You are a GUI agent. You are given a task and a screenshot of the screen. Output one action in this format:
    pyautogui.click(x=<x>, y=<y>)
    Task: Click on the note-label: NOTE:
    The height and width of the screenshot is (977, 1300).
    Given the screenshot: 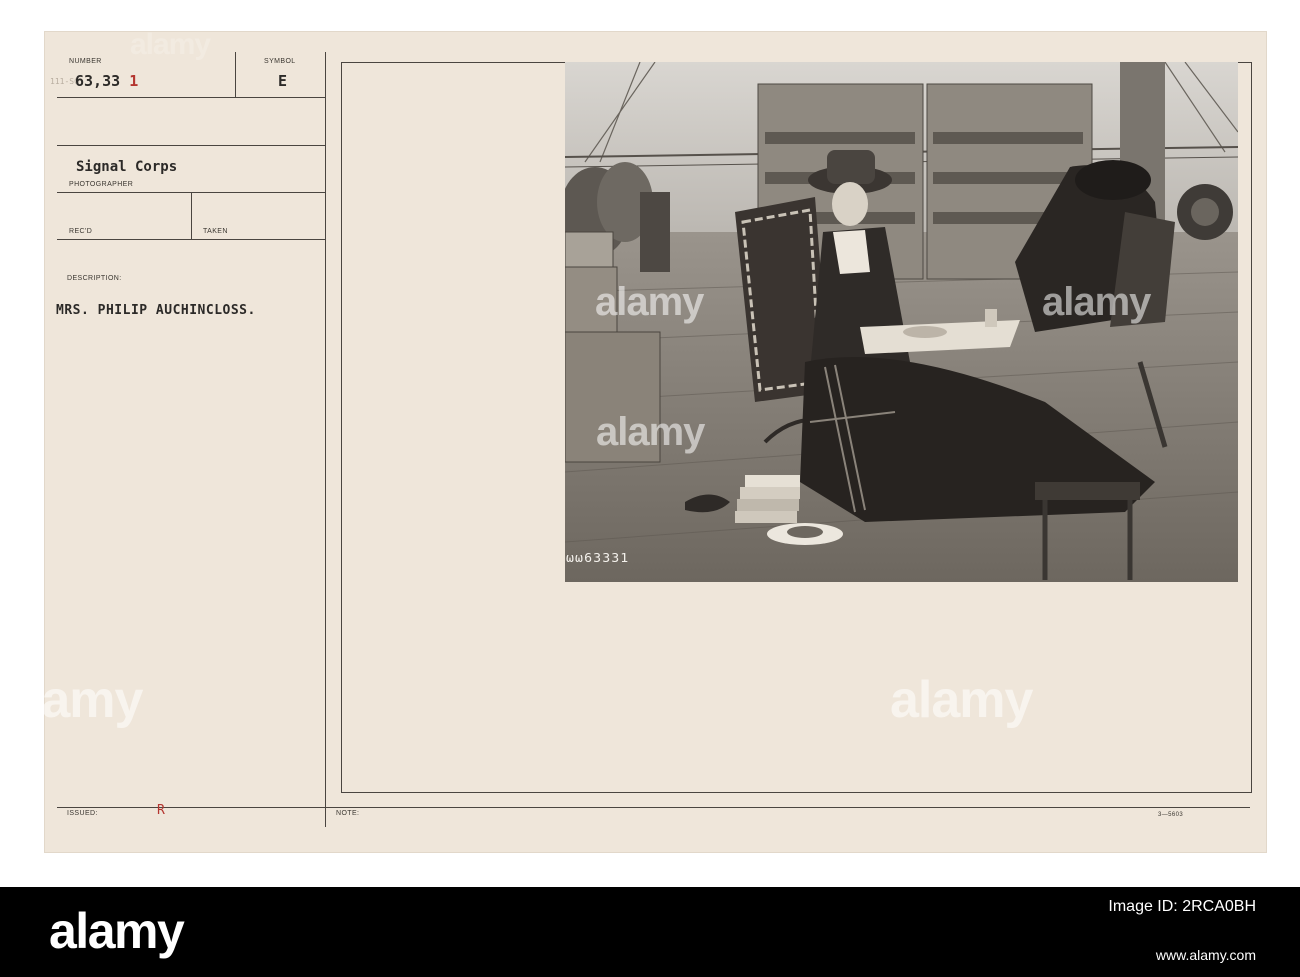 What is the action you would take?
    pyautogui.click(x=348, y=813)
    